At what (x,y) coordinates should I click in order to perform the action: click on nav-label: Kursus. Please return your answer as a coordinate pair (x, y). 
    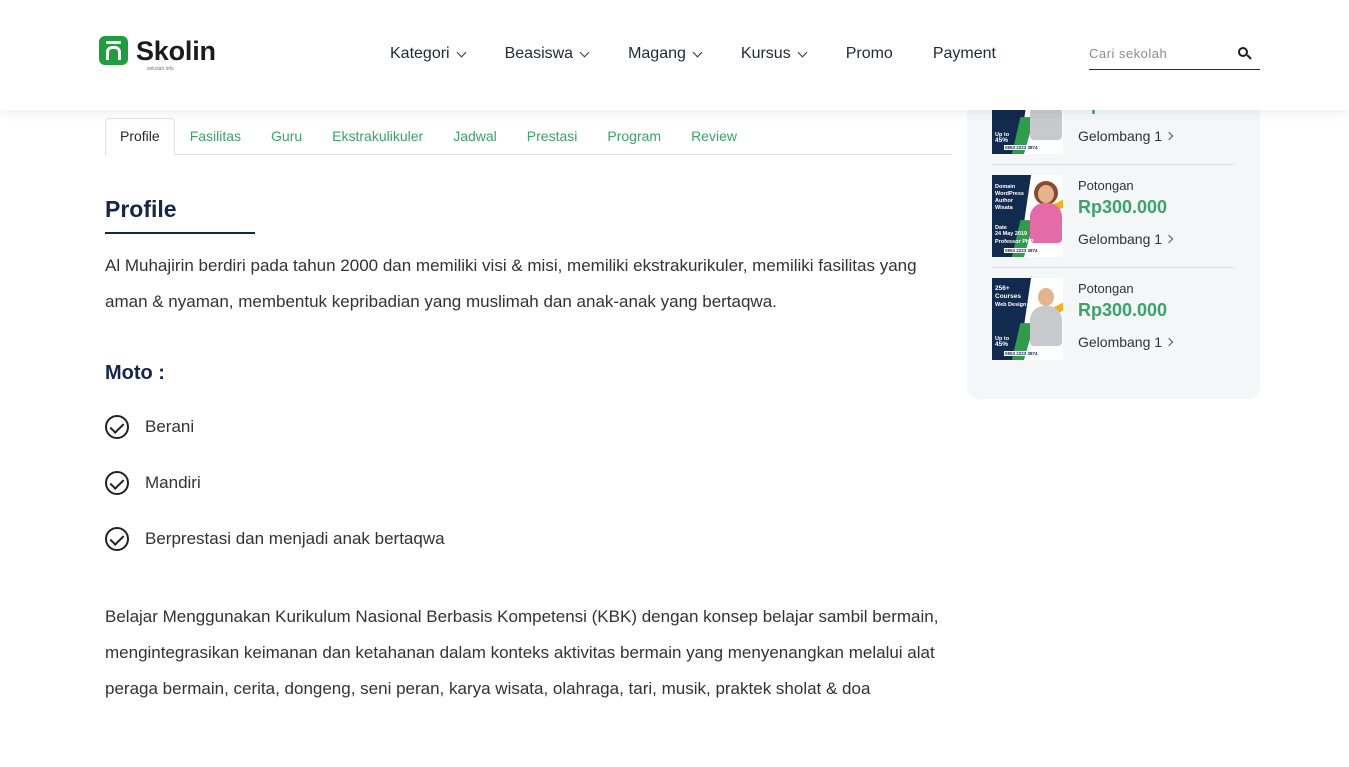
    Looking at the image, I should click on (765, 53).